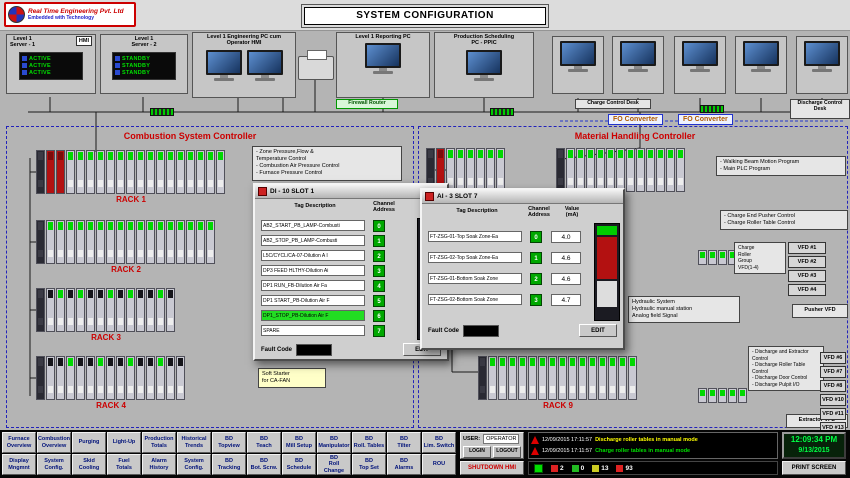 Image resolution: width=850 pixels, height=478 pixels. Describe the element at coordinates (313, 300) in the screenshot. I see `tag-description-cell: DP1 START_PB-Dilution Air F` at that location.